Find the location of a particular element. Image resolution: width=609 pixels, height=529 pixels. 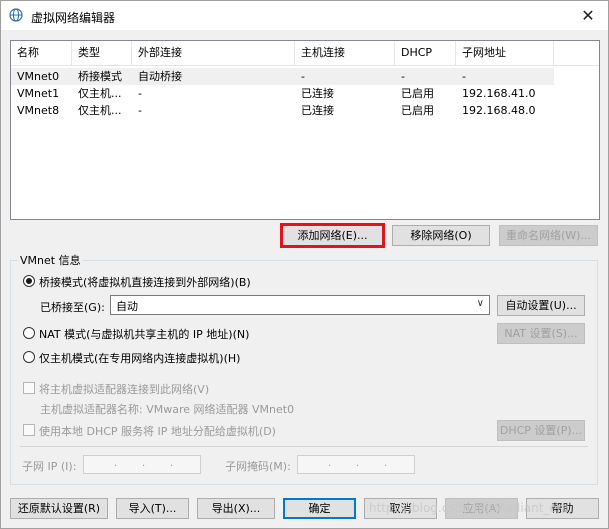

nat-mode-label: NAT 模式(与虚拟机共享主机的 IP 地址)(N) is located at coordinates (144, 334).